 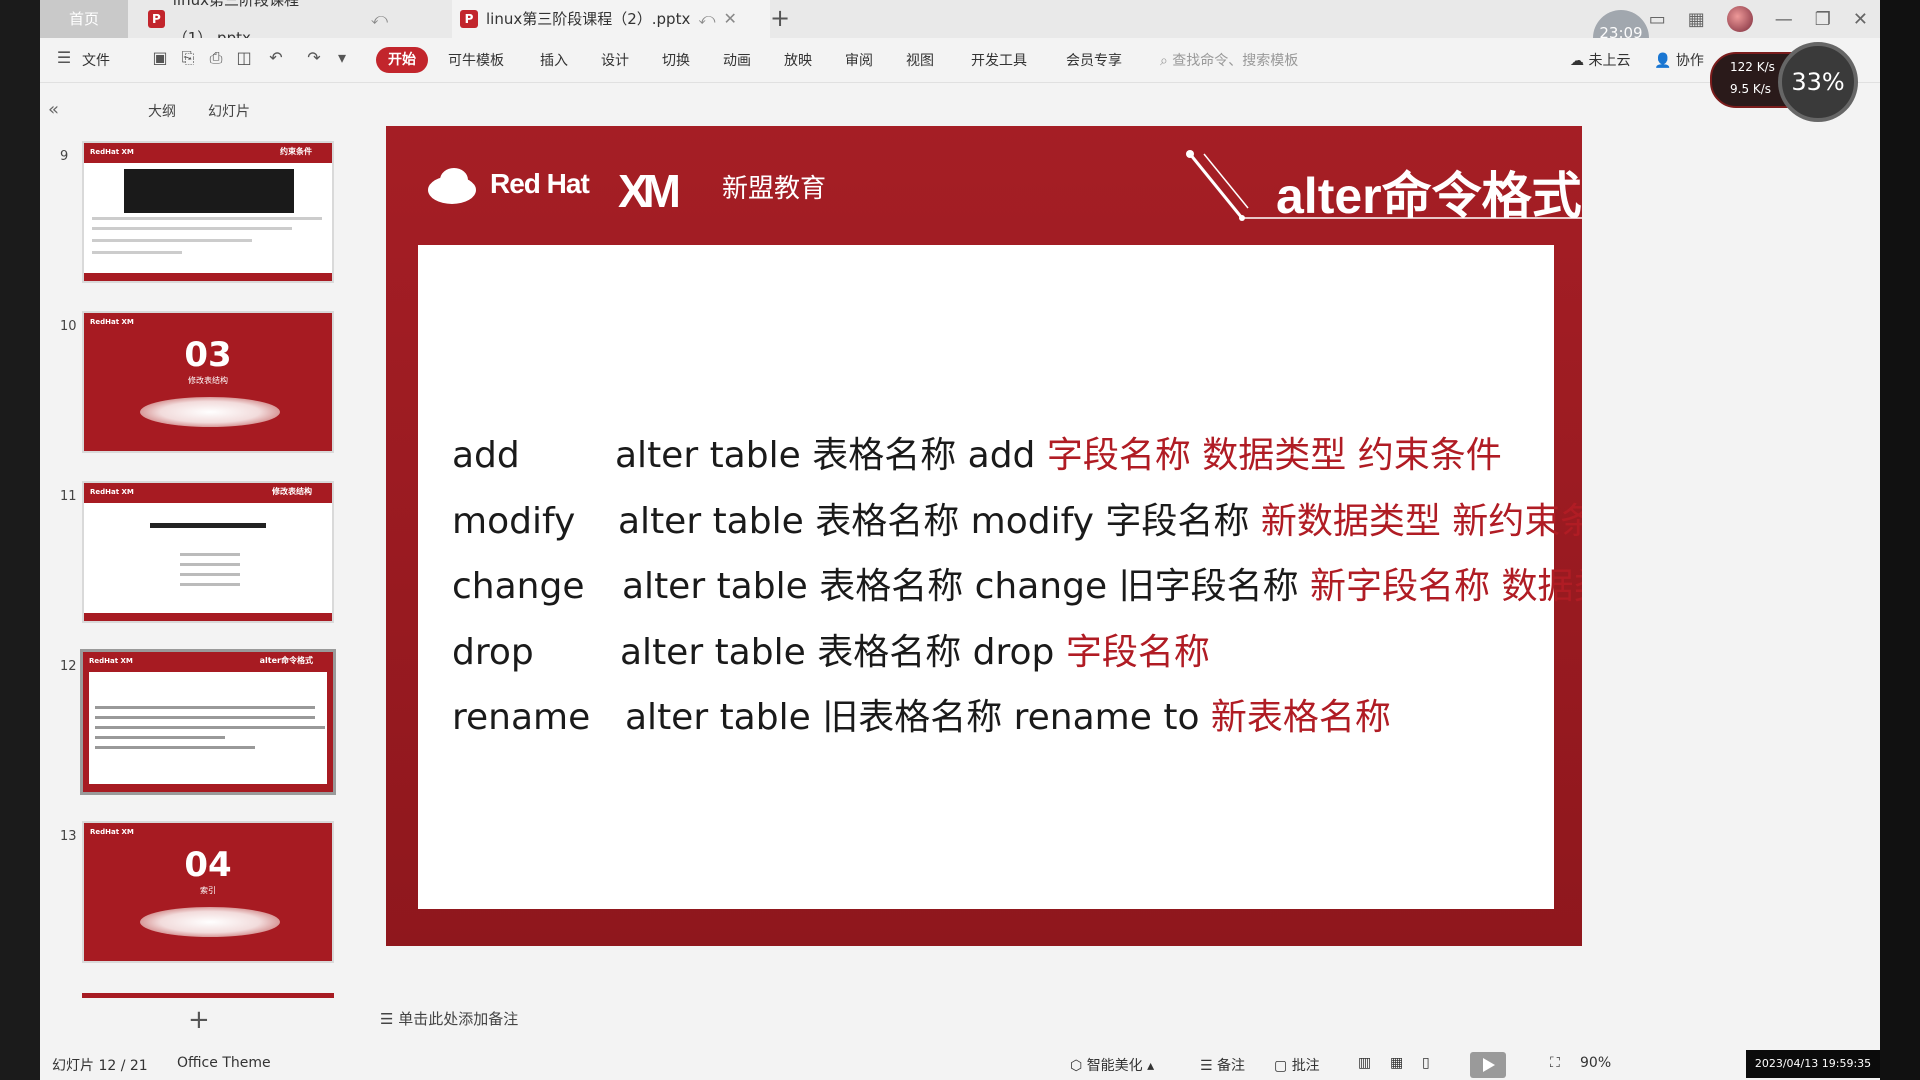 What do you see at coordinates (1426, 1063) in the screenshot?
I see `reading-view-icon: ▯` at bounding box center [1426, 1063].